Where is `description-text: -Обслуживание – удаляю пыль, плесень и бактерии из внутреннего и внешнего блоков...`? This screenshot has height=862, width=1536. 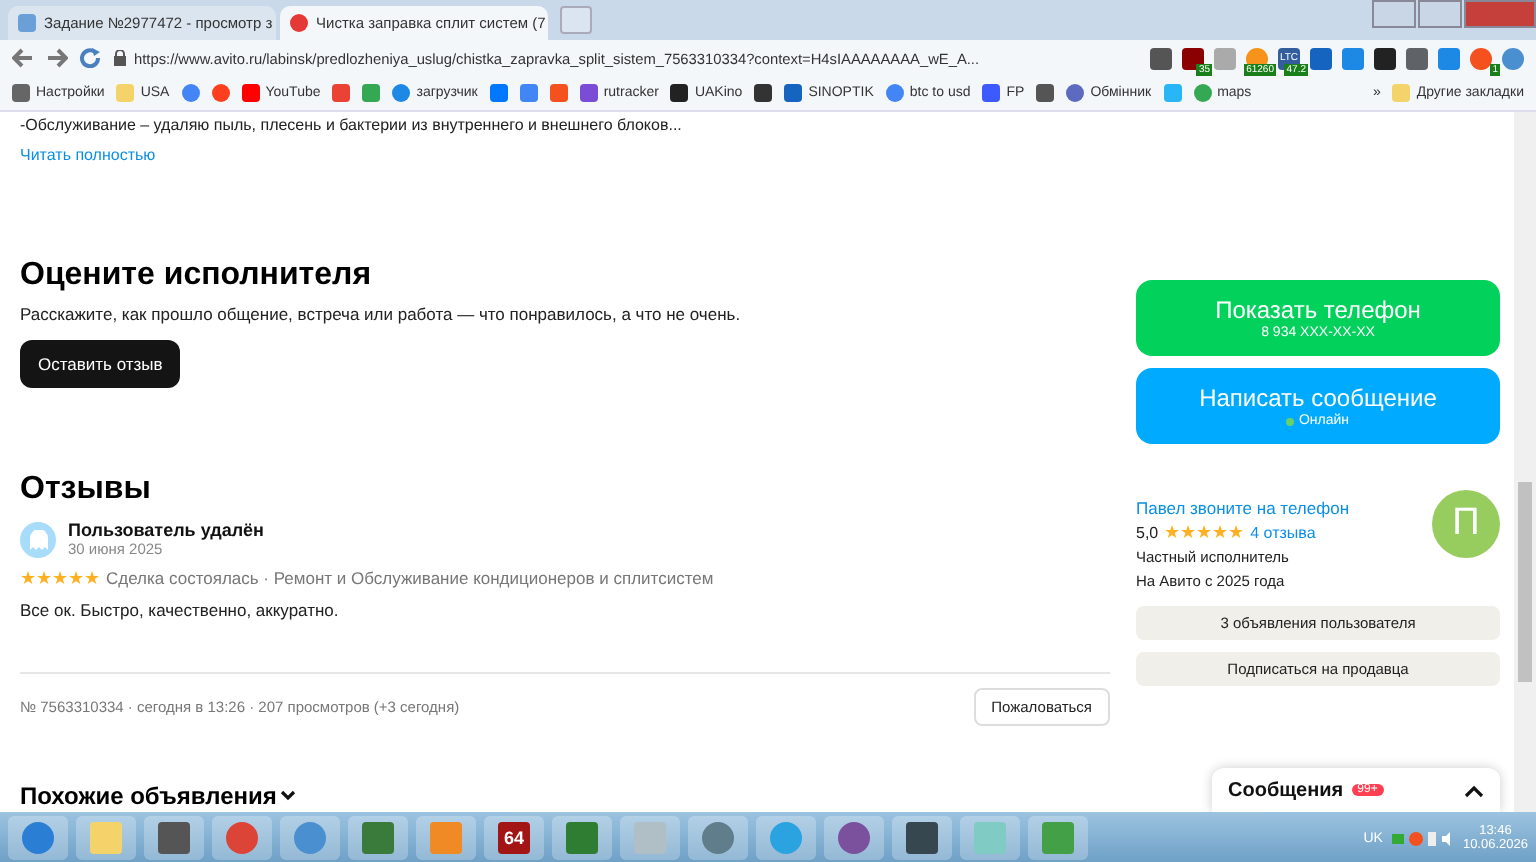
description-text: -Обслуживание – удаляю пыль, плесень и бактерии из внутреннего и внешнего блоков... is located at coordinates (352, 125).